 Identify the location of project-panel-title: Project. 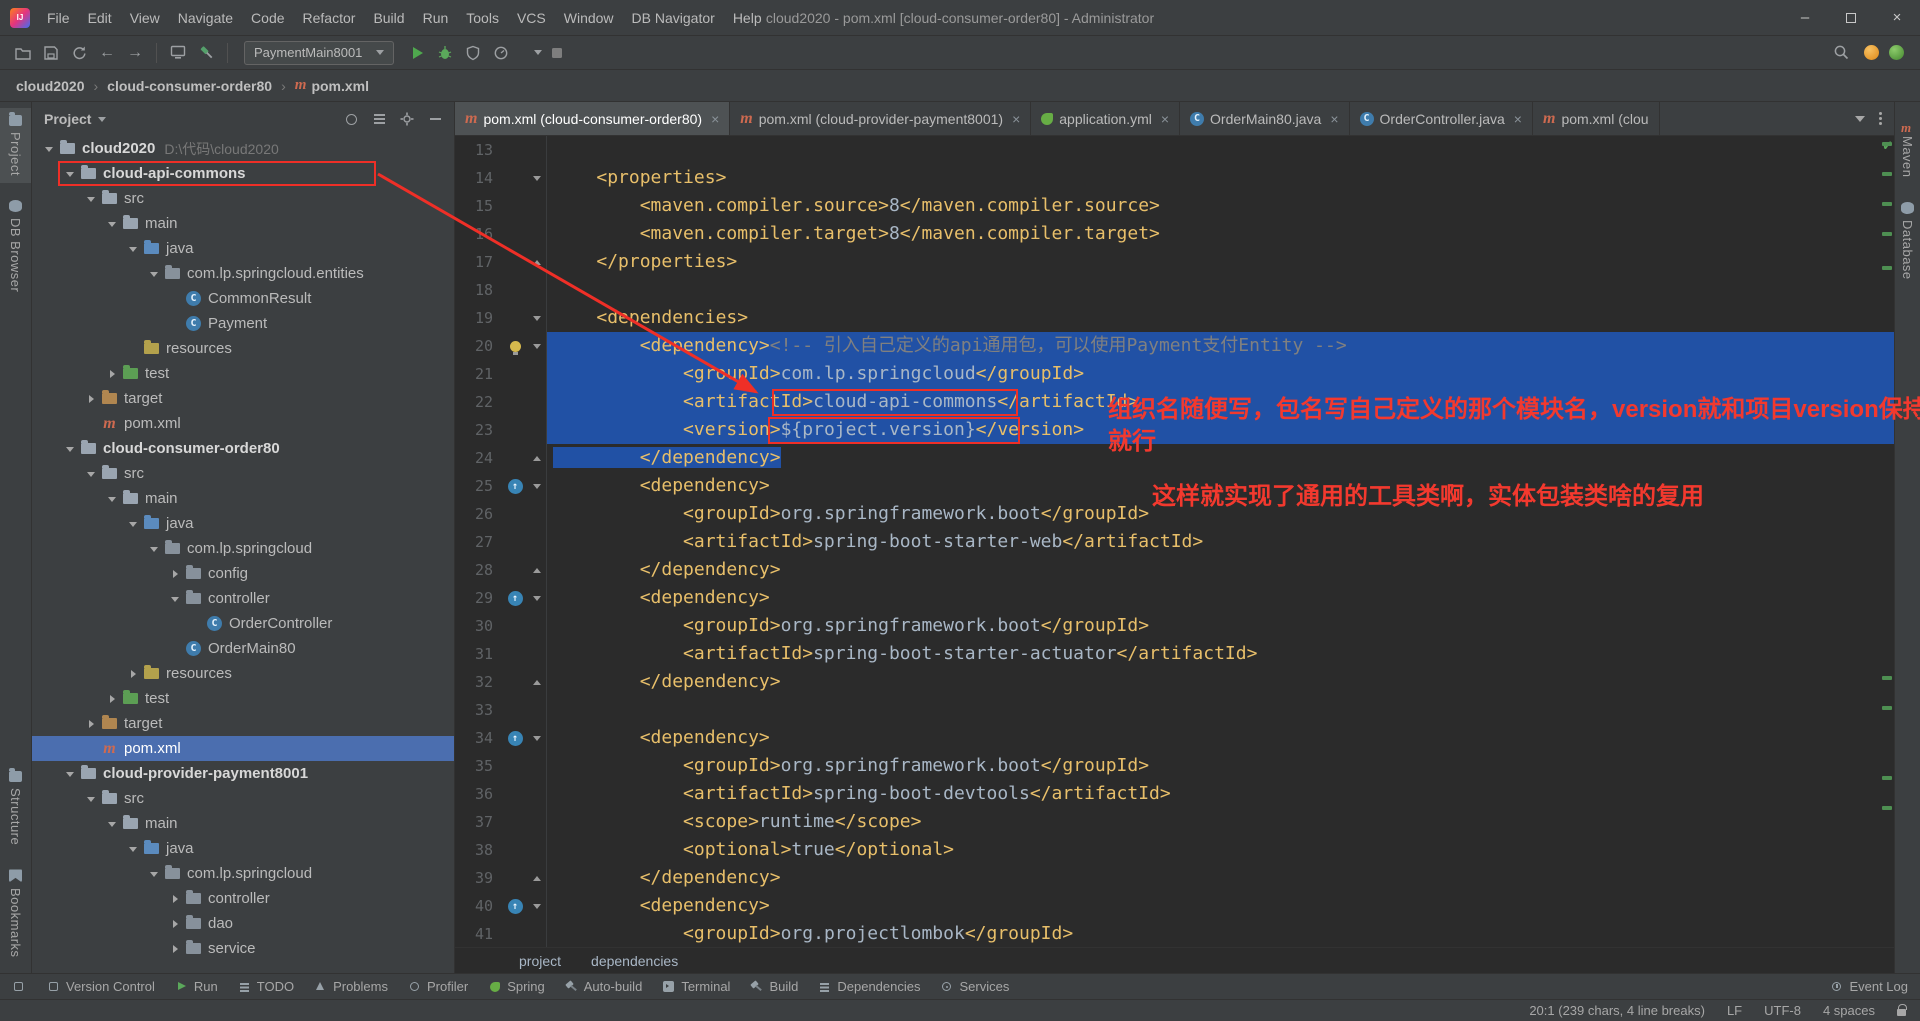
(67, 119).